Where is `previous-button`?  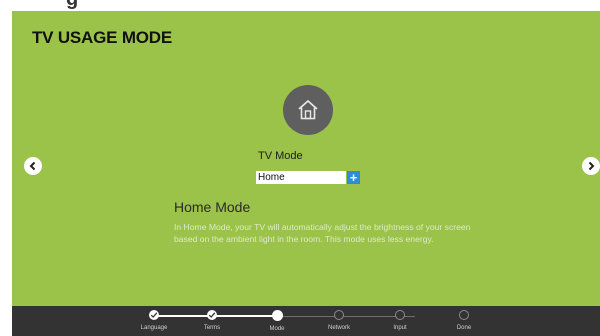 previous-button is located at coordinates (33, 166).